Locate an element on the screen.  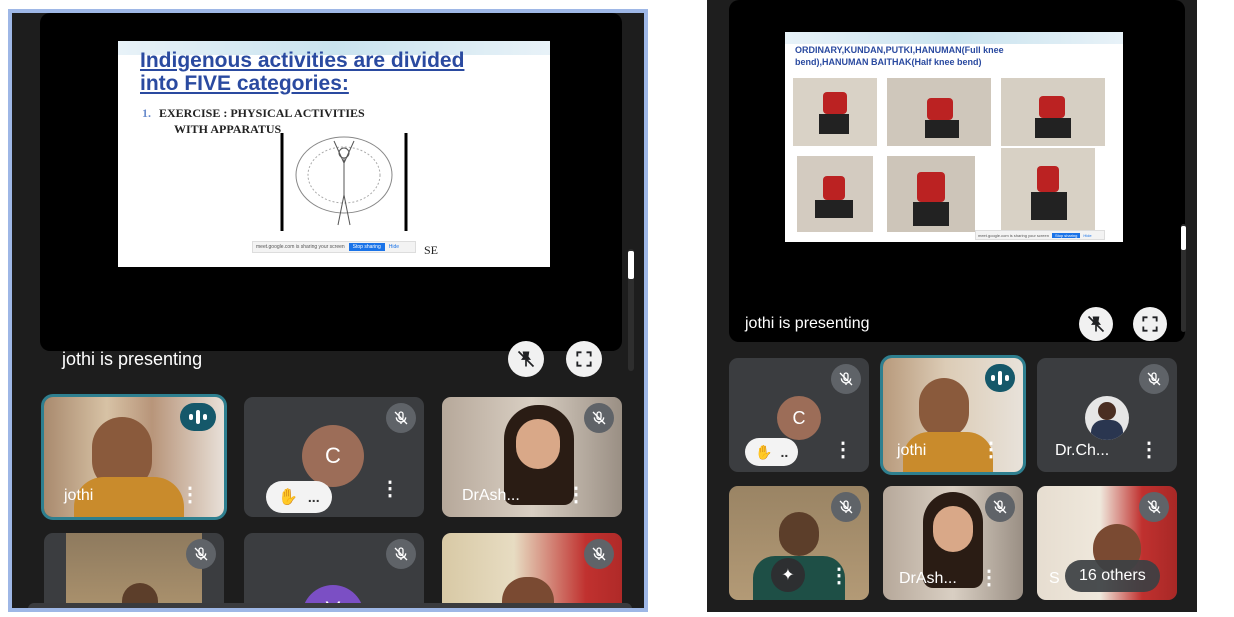
bottom-toolbar-edge is located at coordinates (330, 605).